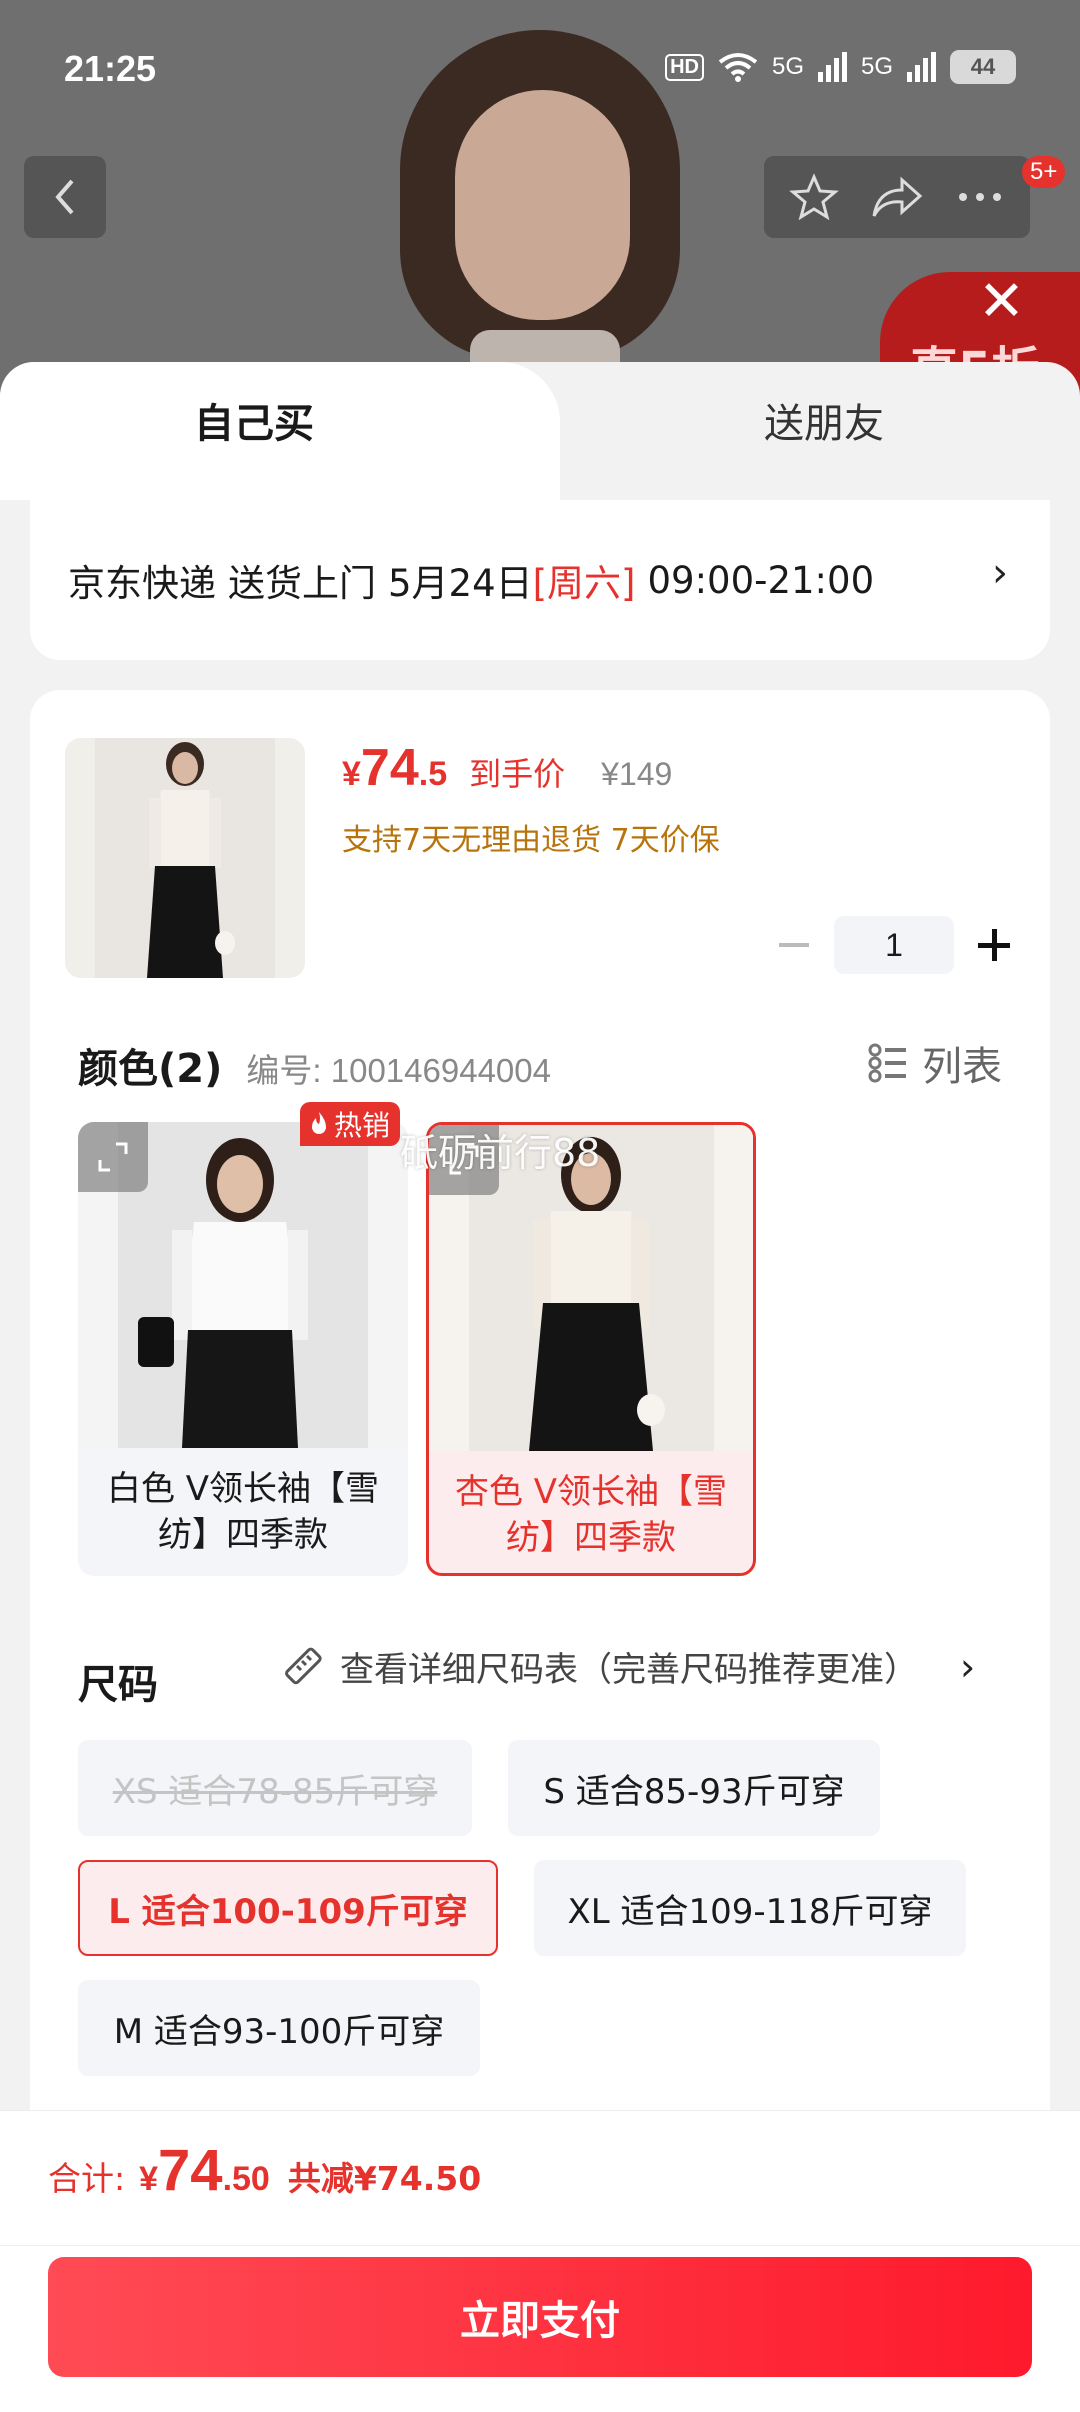 The width and height of the screenshot is (1080, 2412). Describe the element at coordinates (962, 1067) in the screenshot. I see `list-view-label: 列表` at that location.